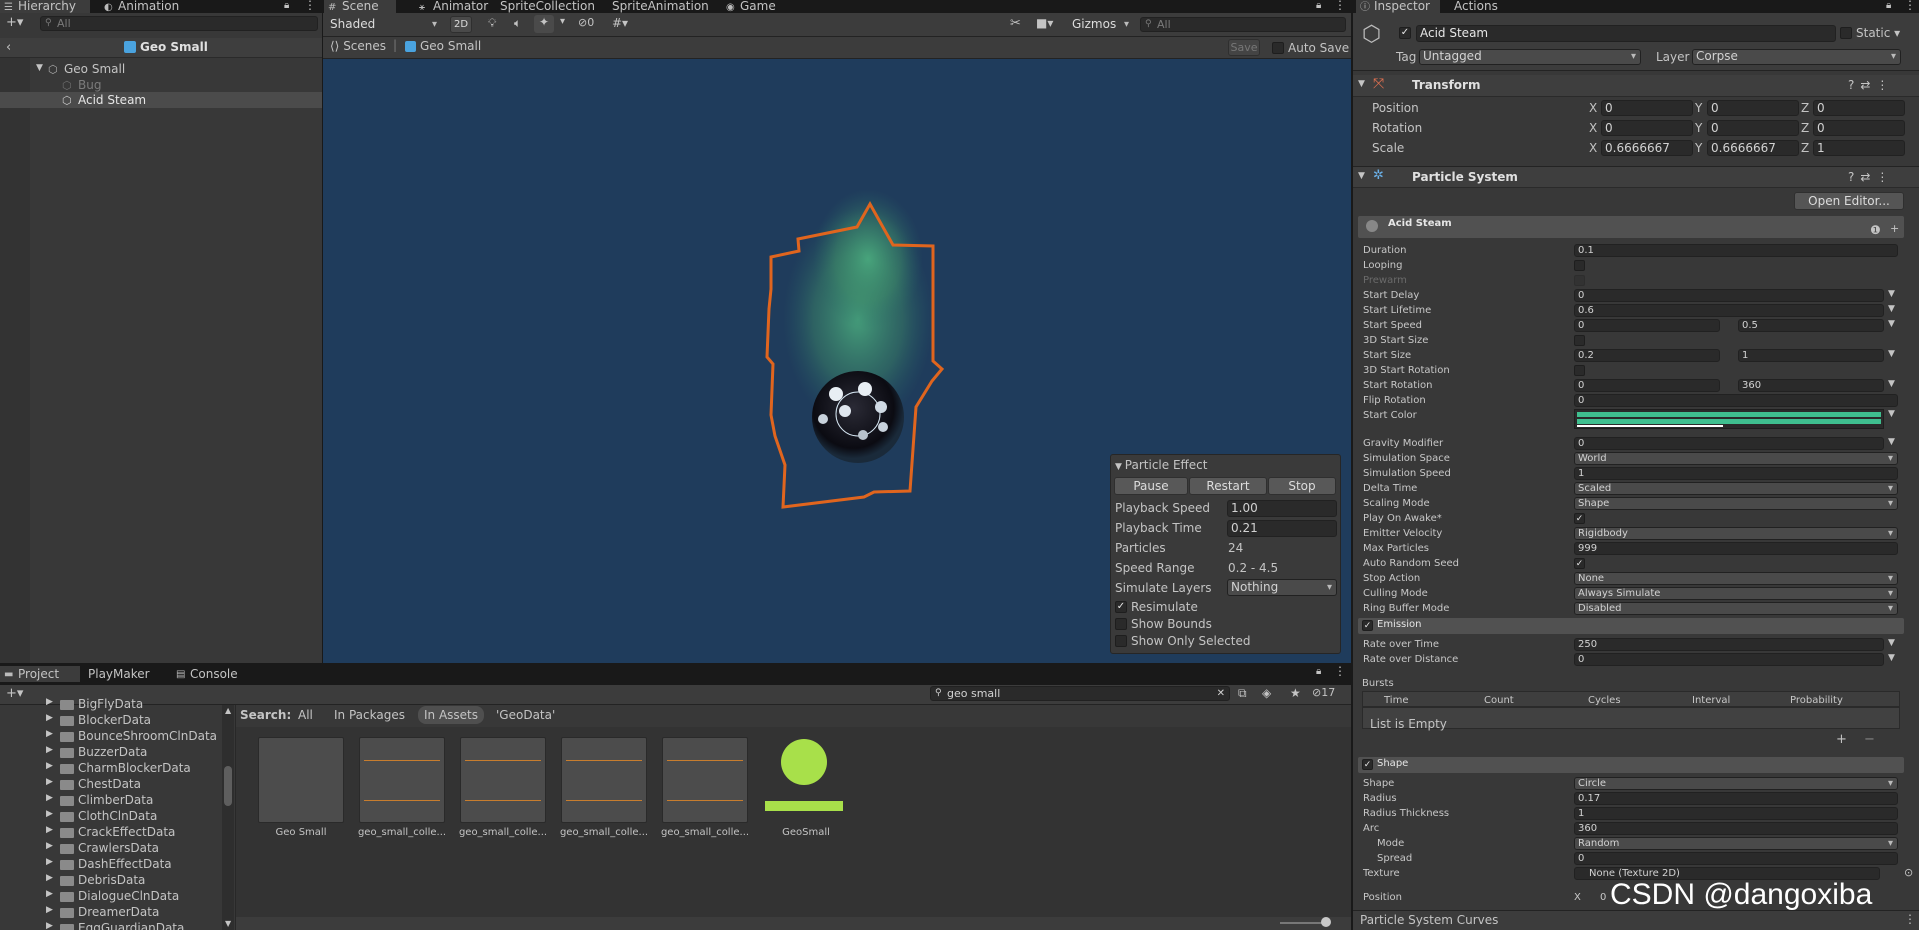 The width and height of the screenshot is (1919, 930). What do you see at coordinates (1221, 693) in the screenshot?
I see `clear-search-icon: ✕` at bounding box center [1221, 693].